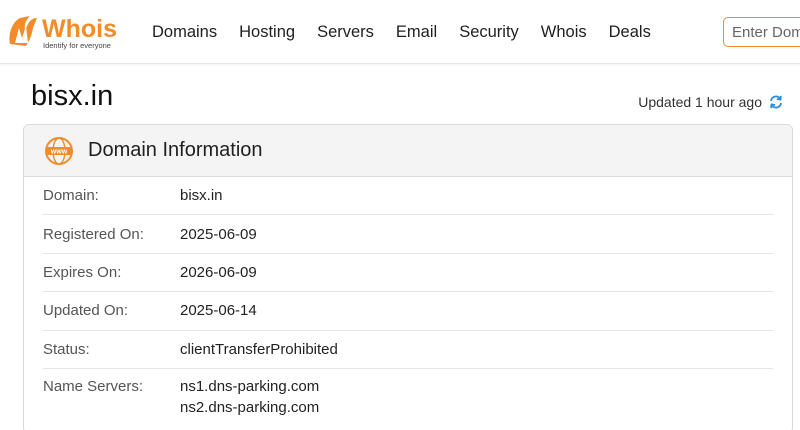  I want to click on card-header: www Domain Information, so click(408, 151).